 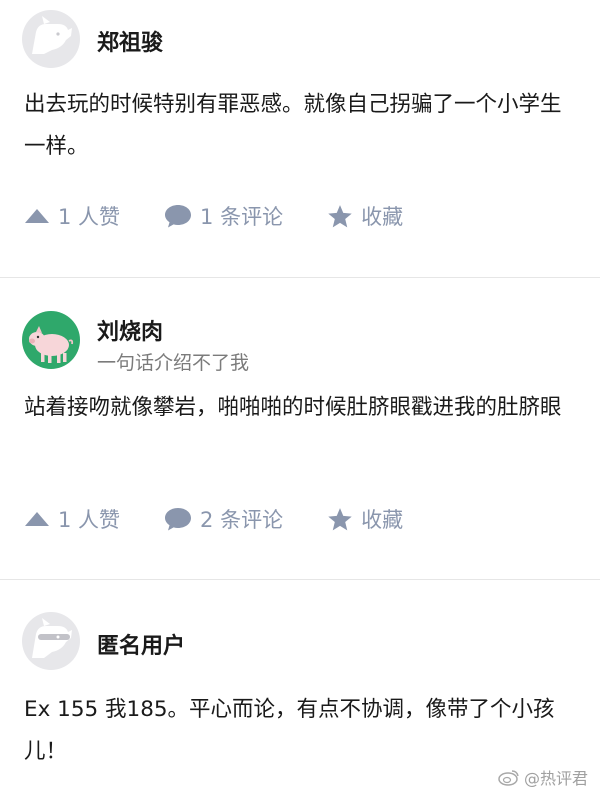 I want to click on comment-count: 2 条评论, so click(x=242, y=520).